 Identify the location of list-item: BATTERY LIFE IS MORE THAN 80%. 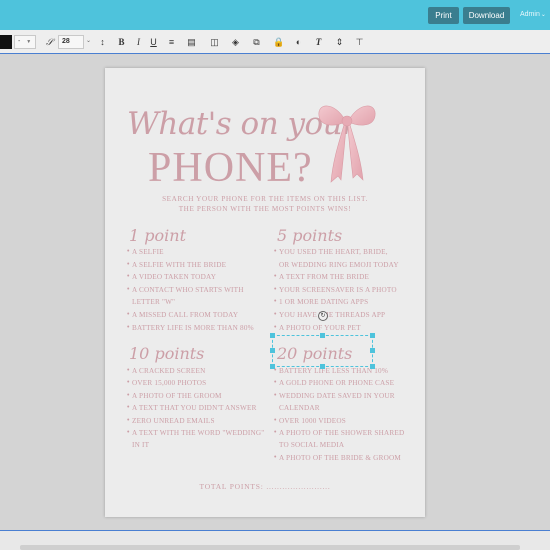
(193, 328).